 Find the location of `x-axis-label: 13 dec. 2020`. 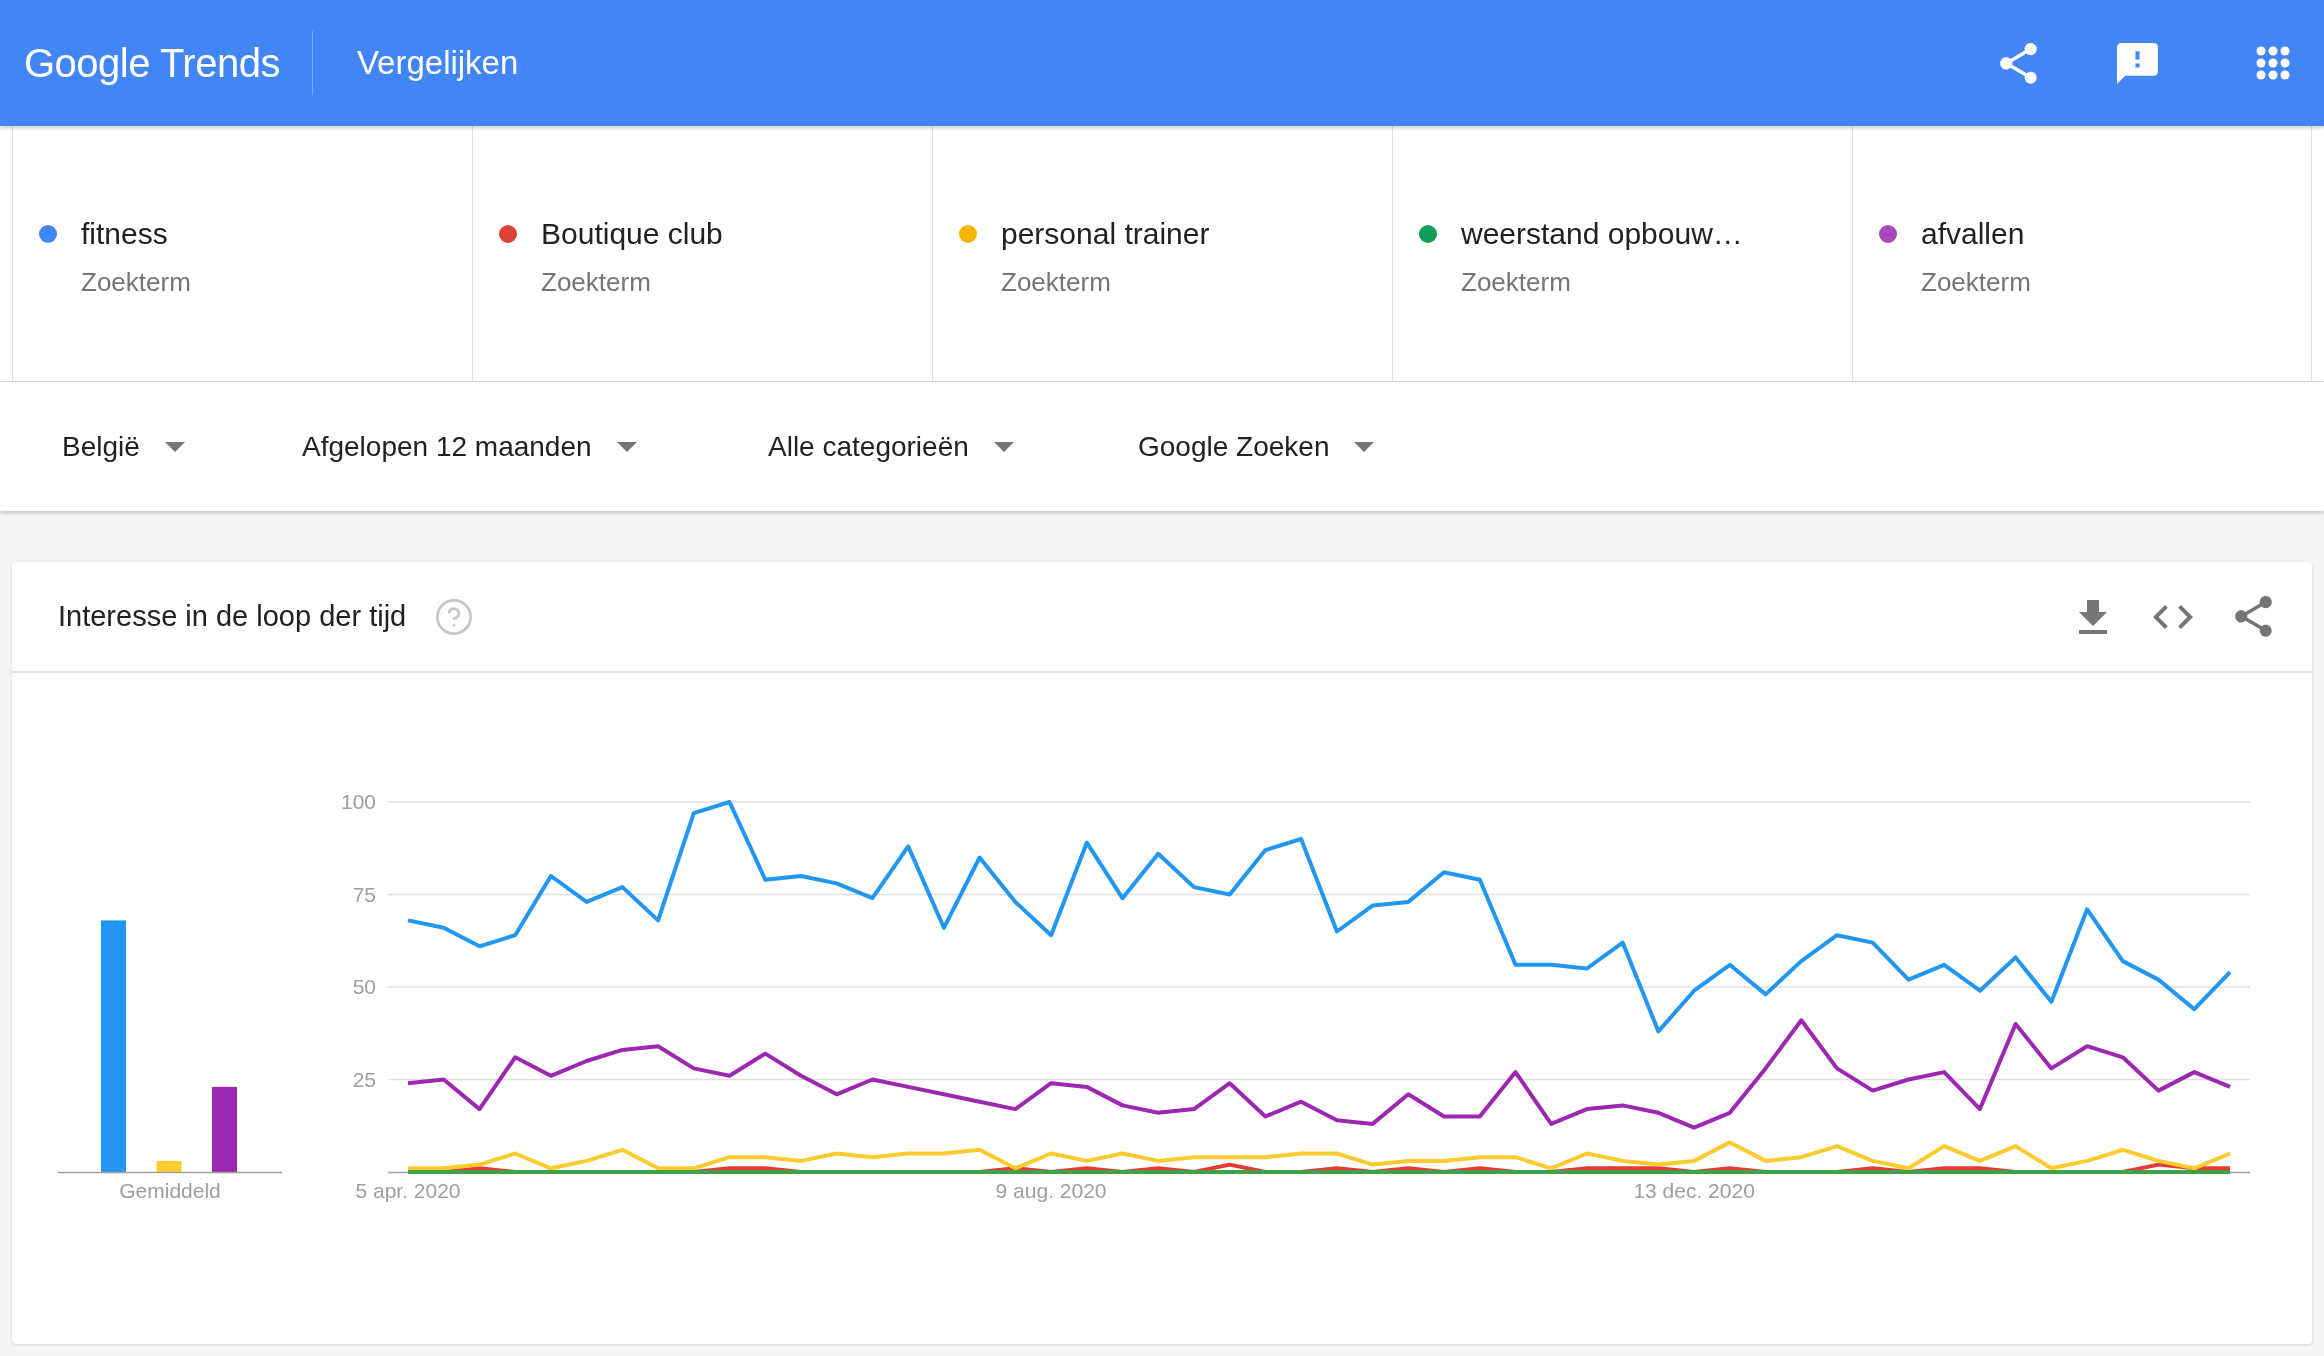

x-axis-label: 13 dec. 2020 is located at coordinates (1694, 1190).